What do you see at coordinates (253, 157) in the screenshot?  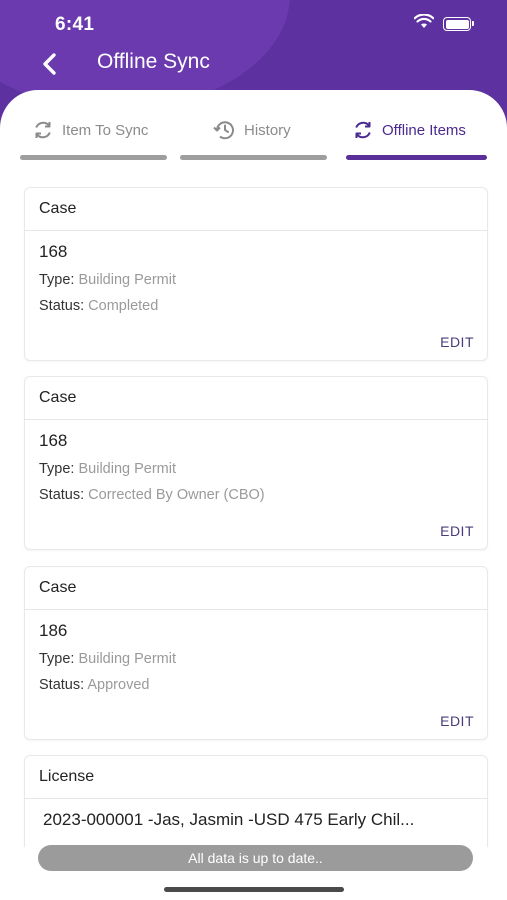 I see `tab-indicator-history` at bounding box center [253, 157].